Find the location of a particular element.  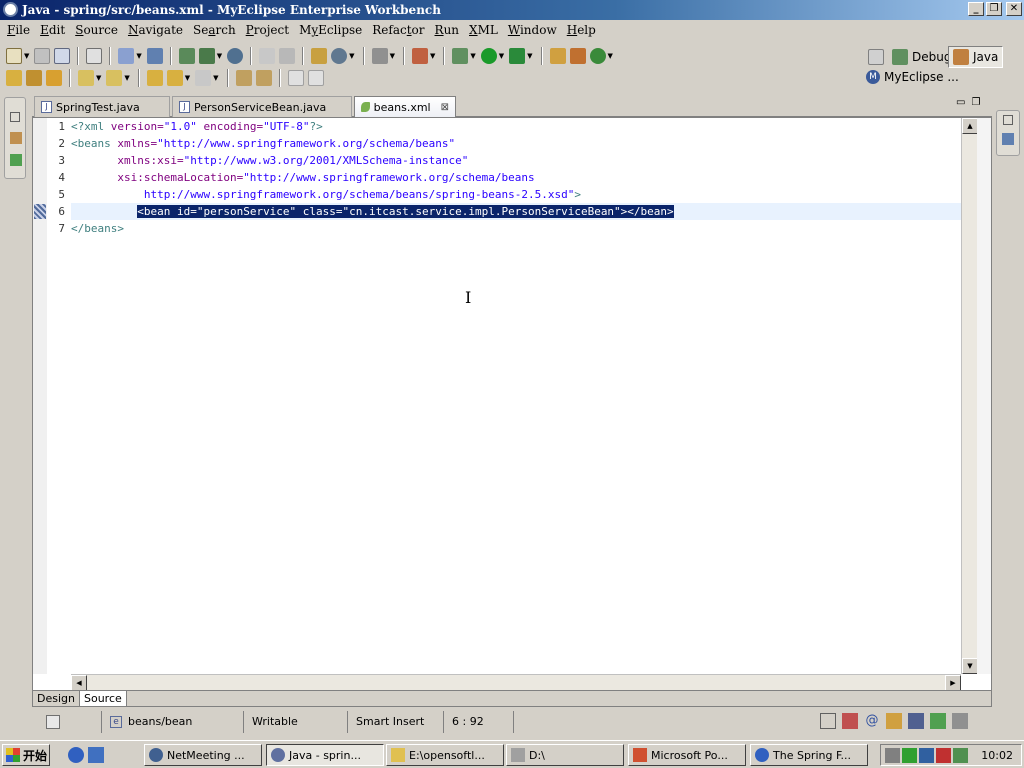

camera-dropdown-icon: ▼ is located at coordinates (392, 56).